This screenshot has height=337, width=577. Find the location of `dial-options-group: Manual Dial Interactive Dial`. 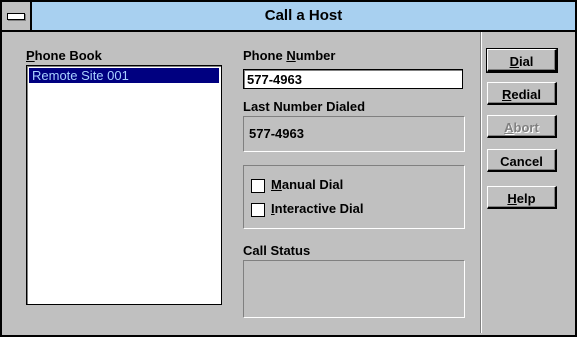

dial-options-group: Manual Dial Interactive Dial is located at coordinates (354, 197).